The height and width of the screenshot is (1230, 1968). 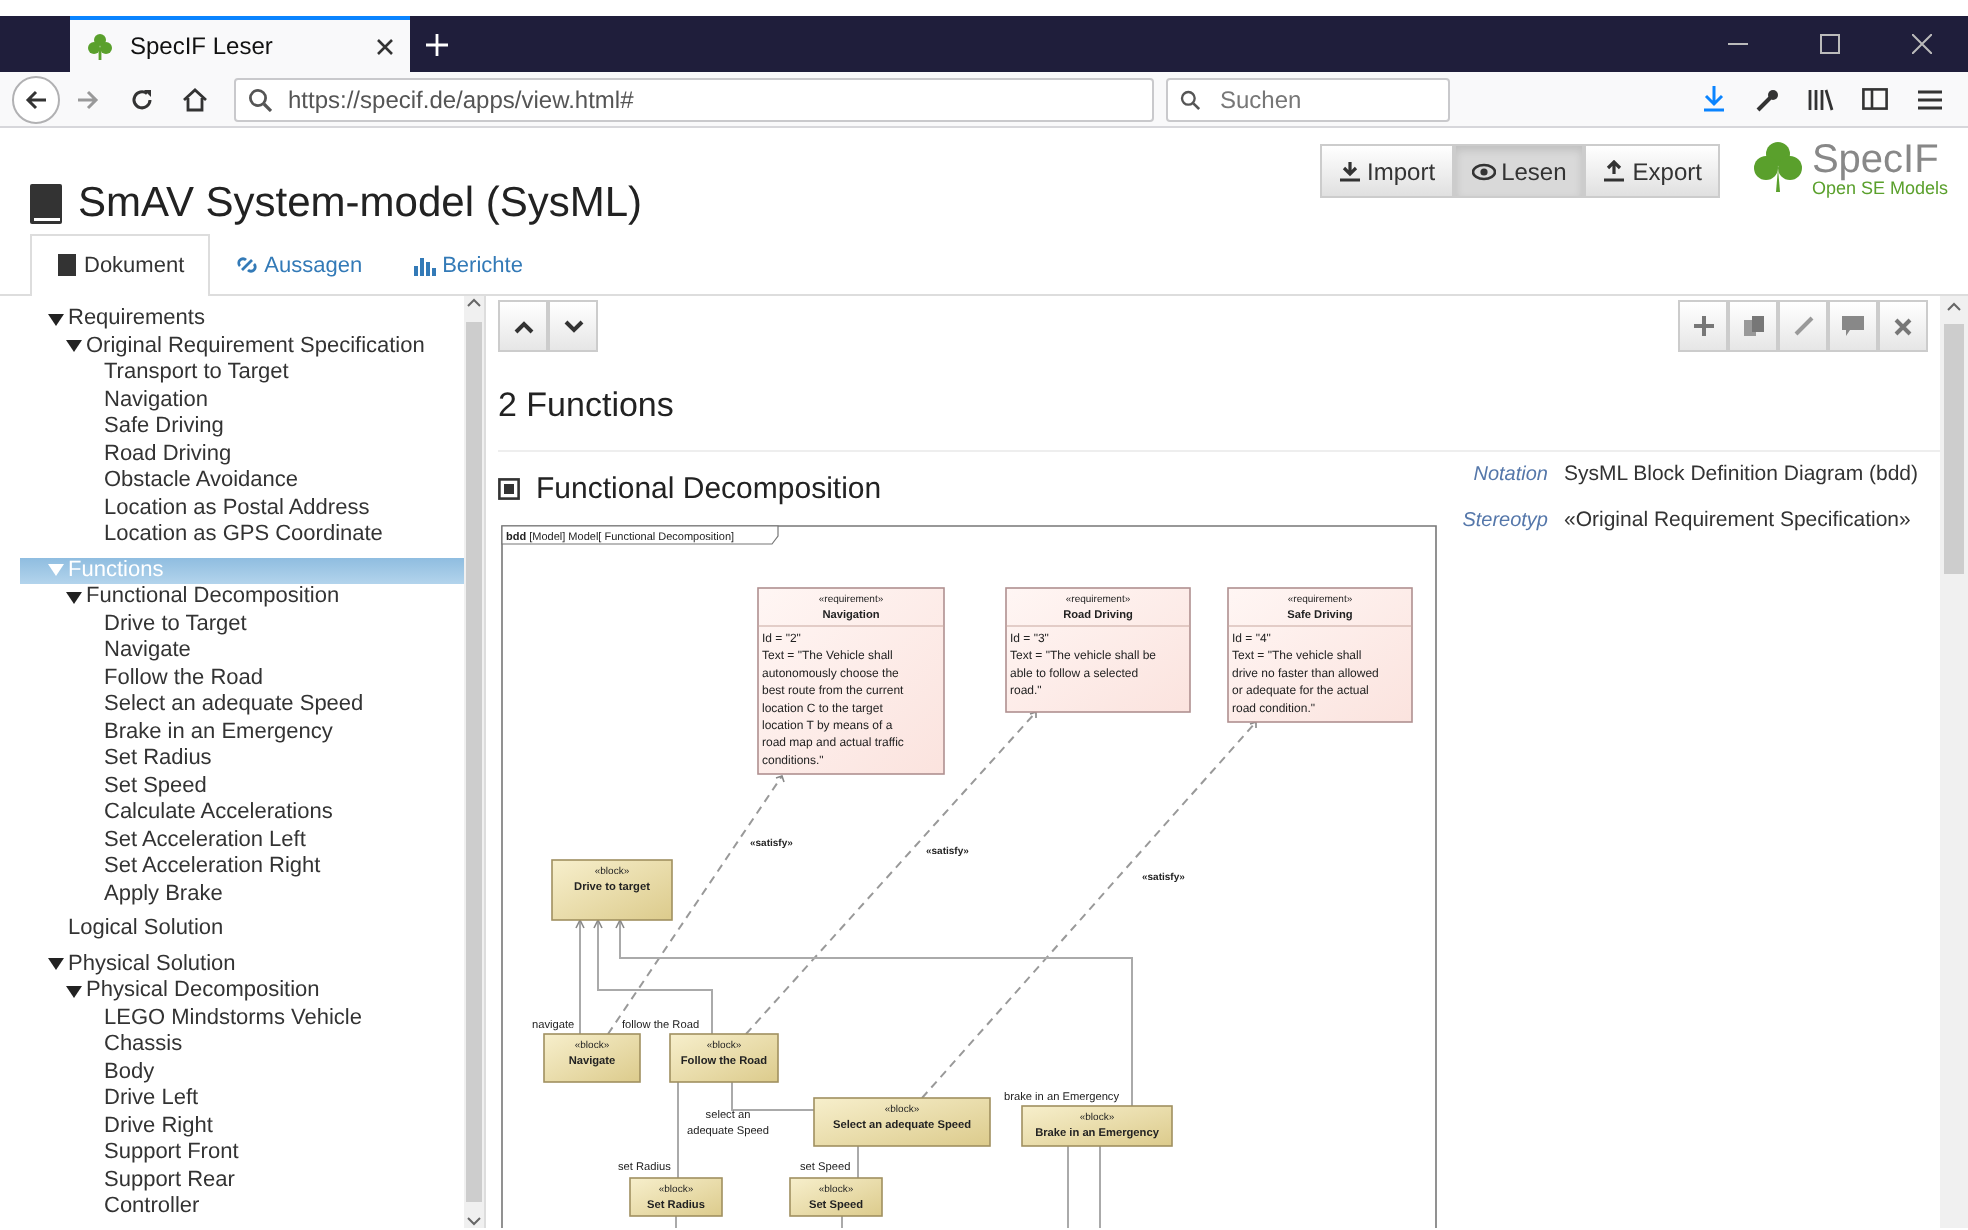 What do you see at coordinates (242, 894) in the screenshot?
I see `tree-item: Apply Brake` at bounding box center [242, 894].